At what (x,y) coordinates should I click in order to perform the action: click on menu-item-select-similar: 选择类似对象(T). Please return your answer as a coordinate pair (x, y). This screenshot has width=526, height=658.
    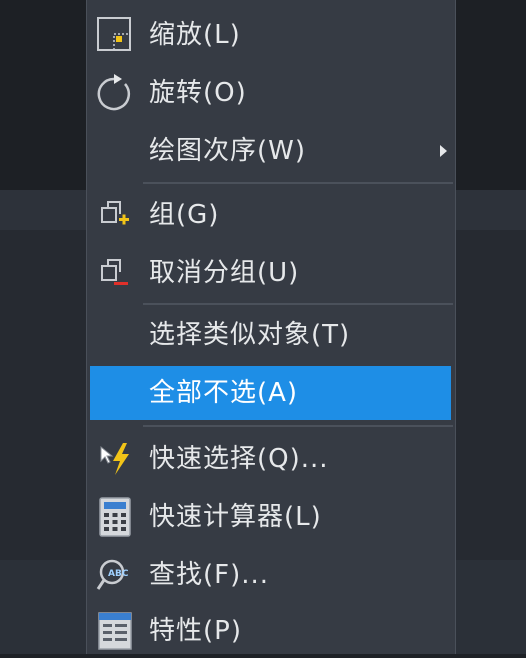
    Looking at the image, I should click on (271, 335).